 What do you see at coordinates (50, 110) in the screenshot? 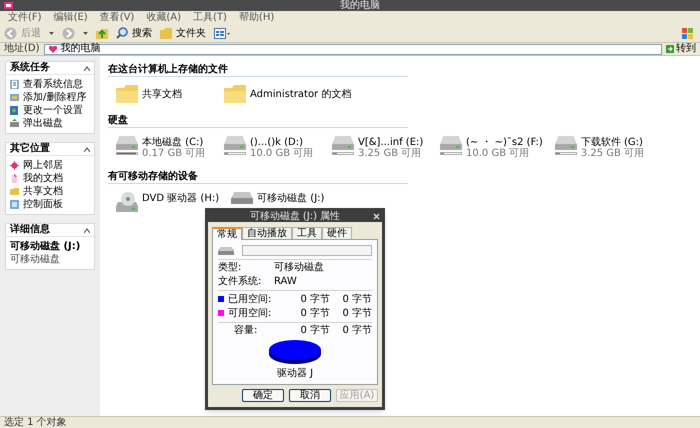
I see `task-link: 更改一个设置` at bounding box center [50, 110].